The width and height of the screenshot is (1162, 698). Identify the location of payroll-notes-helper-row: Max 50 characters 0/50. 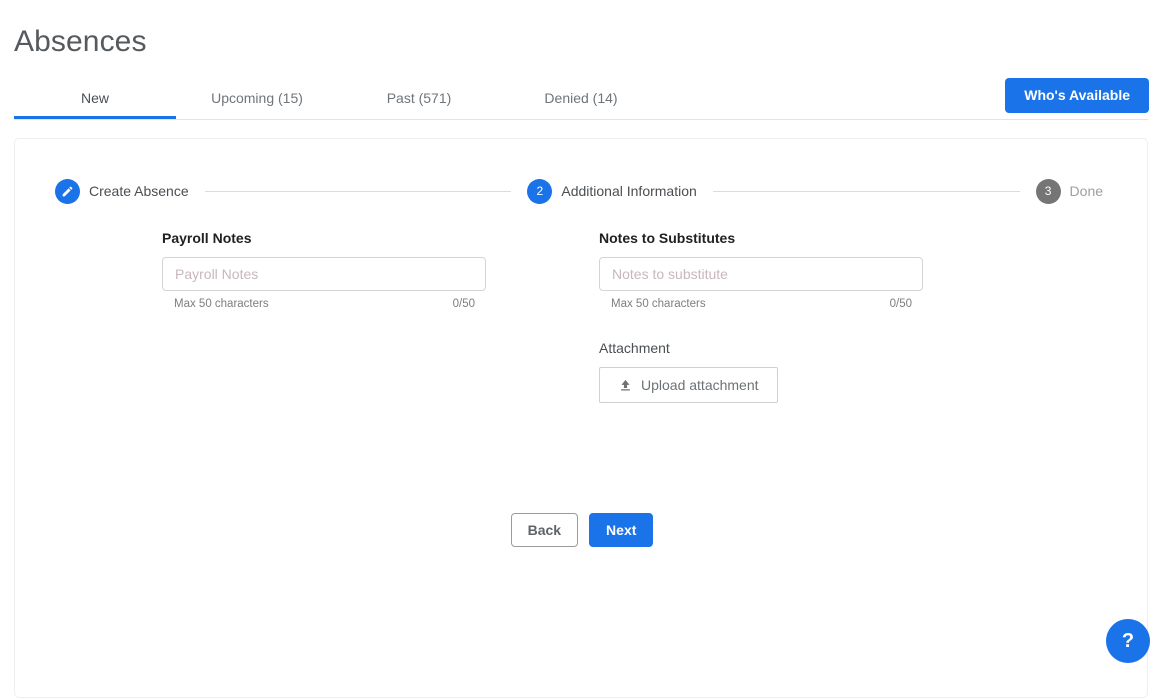
(324, 304).